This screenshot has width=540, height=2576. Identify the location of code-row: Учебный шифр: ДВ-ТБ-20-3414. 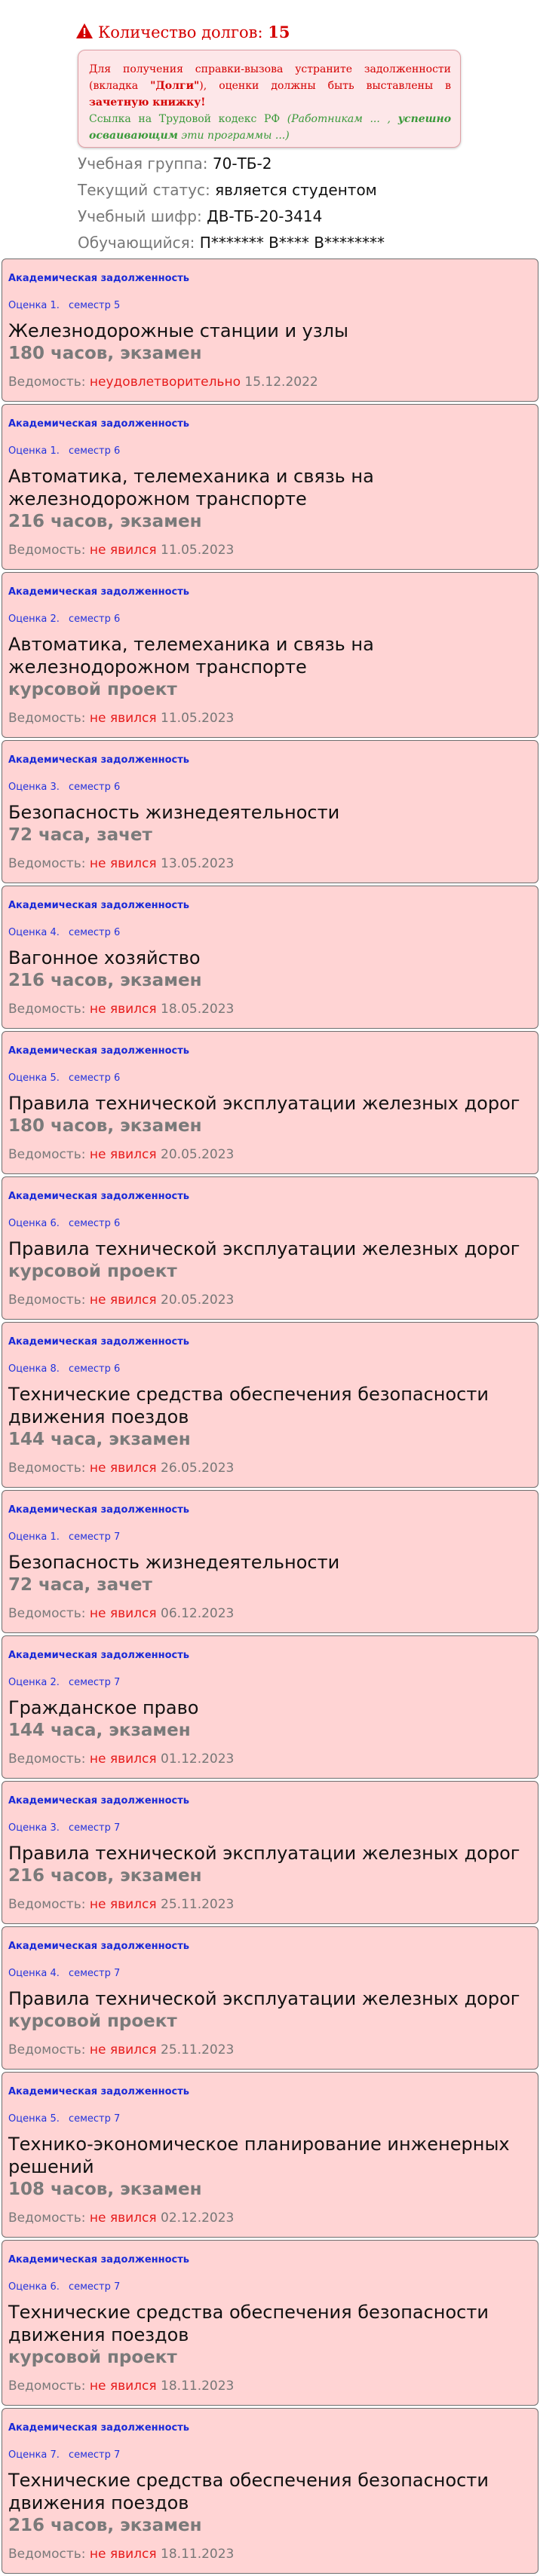
(200, 216).